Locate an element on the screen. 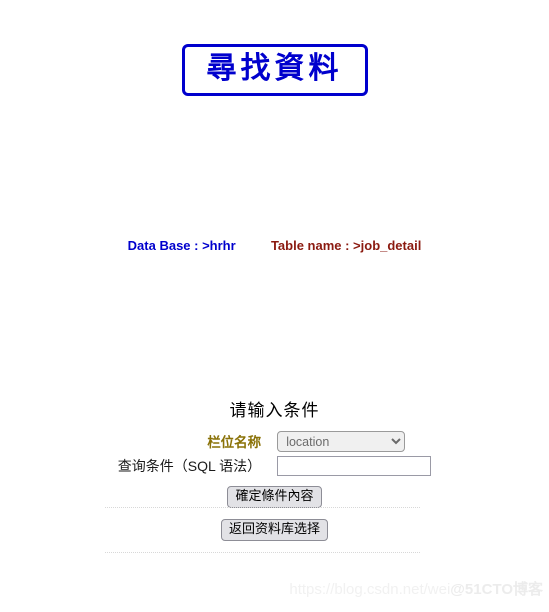  divider-top is located at coordinates (262, 507).